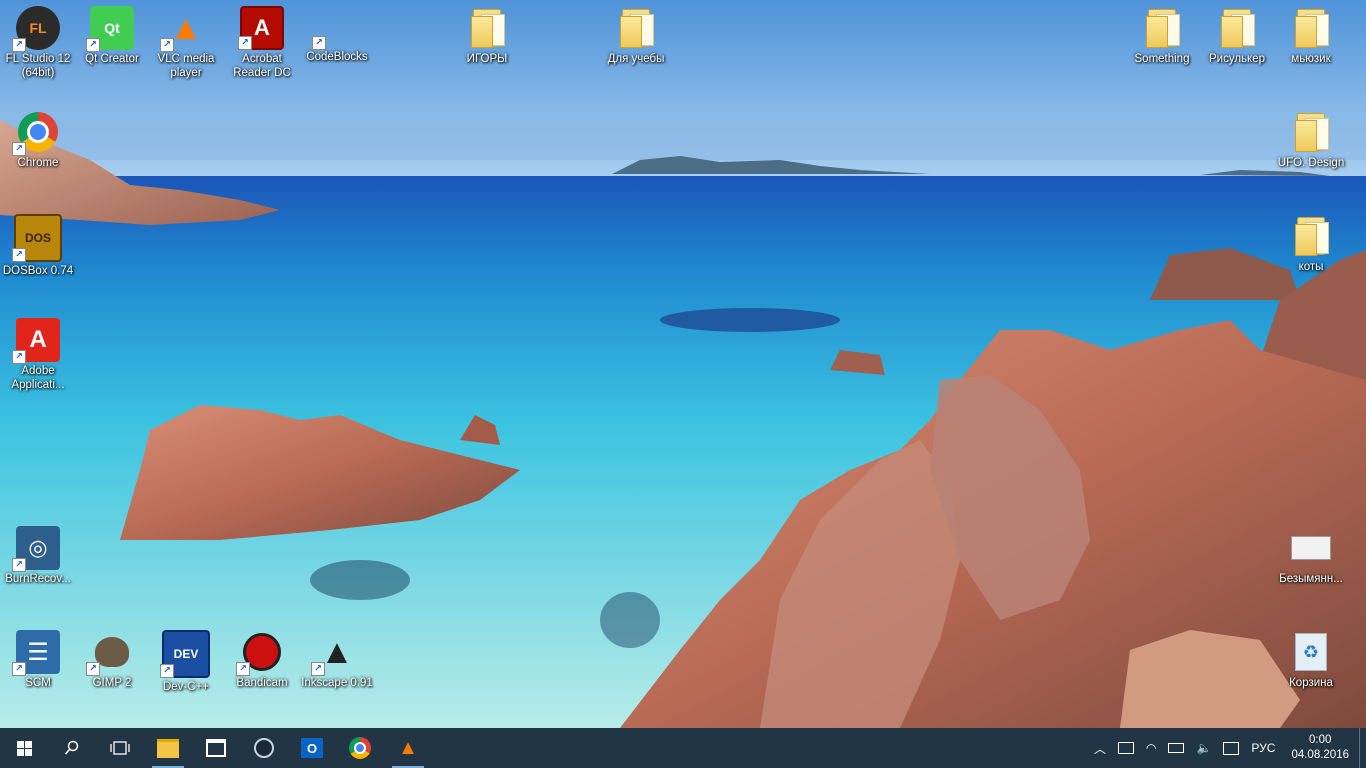 This screenshot has height=768, width=1366. I want to click on desktop-icon-folder-igory: ИГОРЫ, so click(487, 33).